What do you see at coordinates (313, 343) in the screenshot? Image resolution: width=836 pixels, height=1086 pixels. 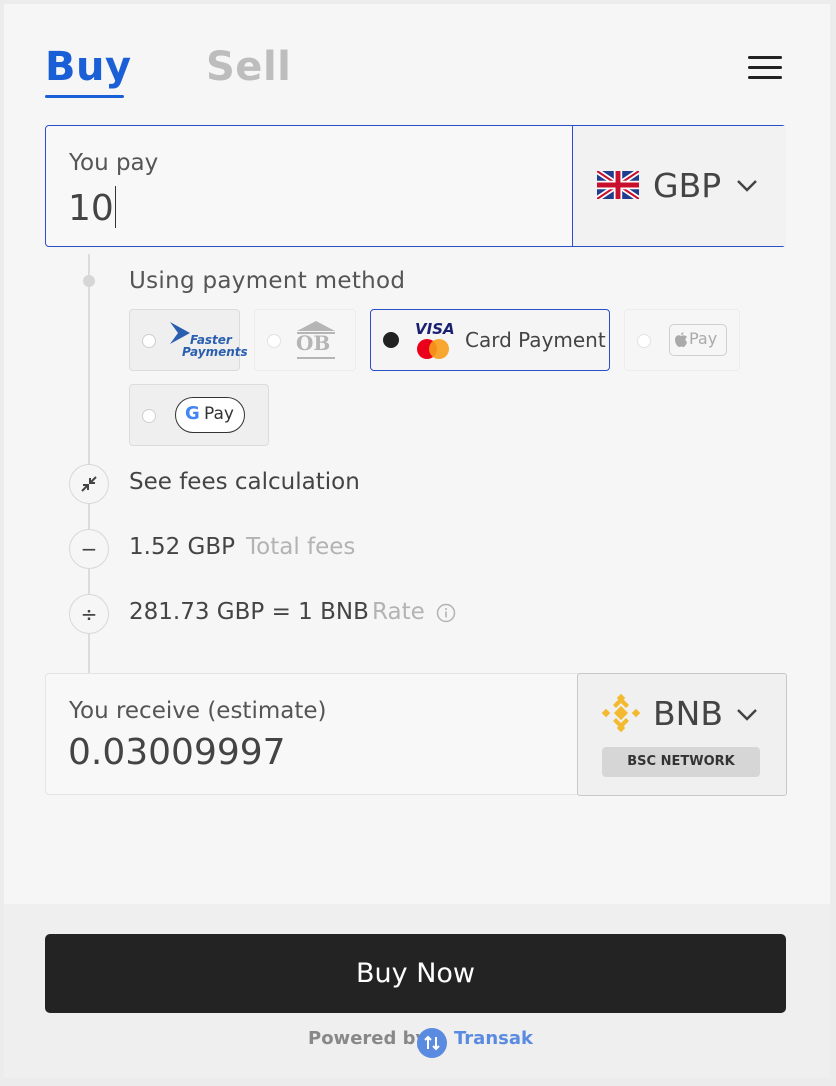 I see `open-banking-label: OB` at bounding box center [313, 343].